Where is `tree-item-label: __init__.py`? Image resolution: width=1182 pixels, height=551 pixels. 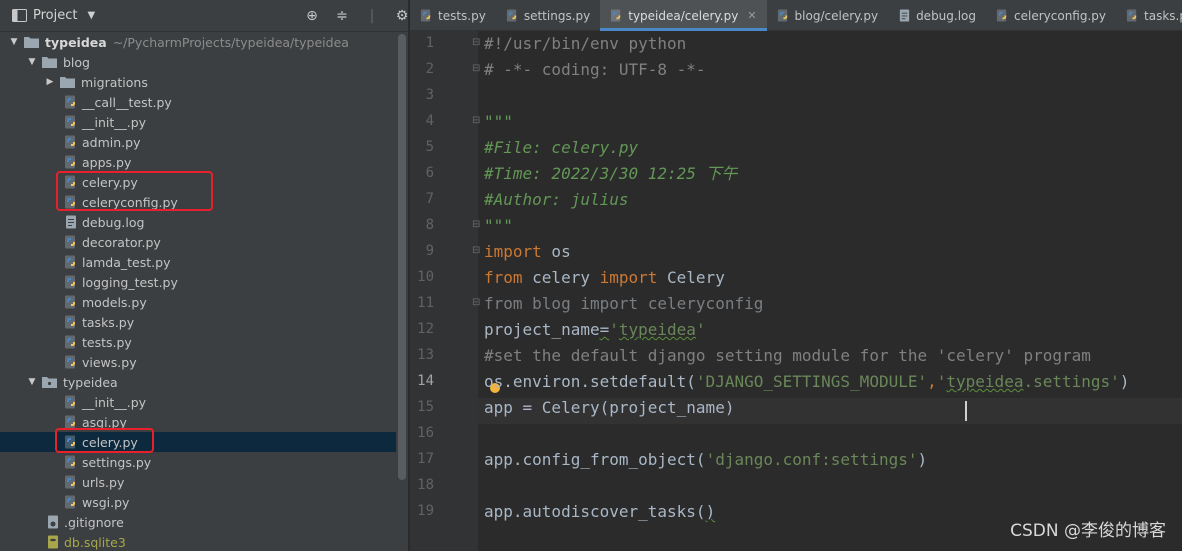 tree-item-label: __init__.py is located at coordinates (114, 402).